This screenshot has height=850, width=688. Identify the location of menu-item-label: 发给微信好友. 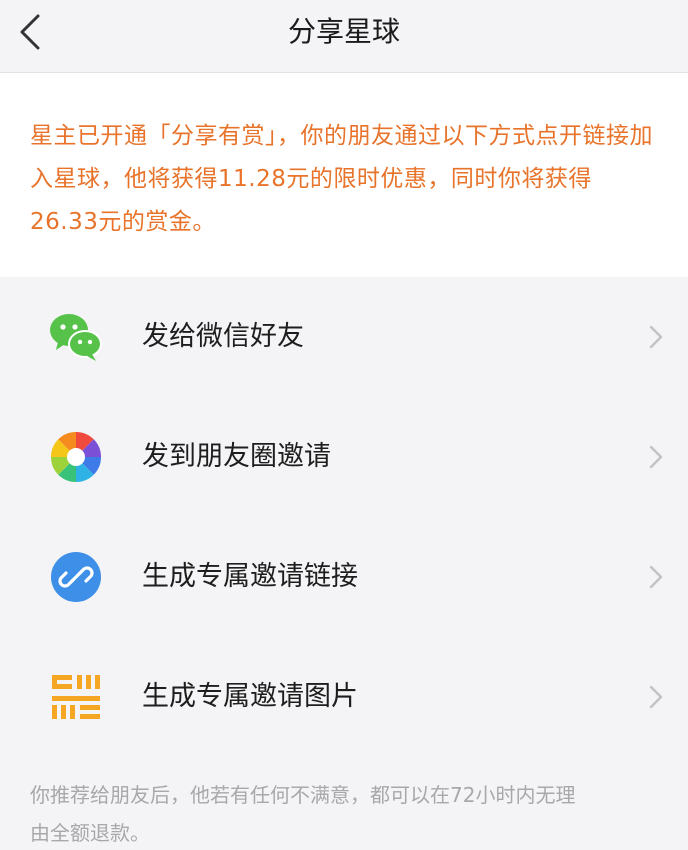
(223, 336).